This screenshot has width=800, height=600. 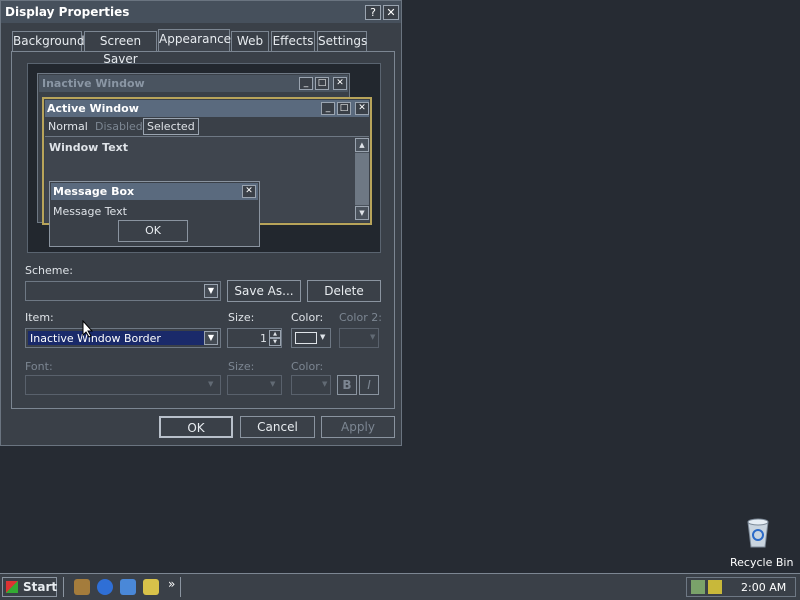 What do you see at coordinates (171, 584) in the screenshot?
I see `quick-launch-chevron: »` at bounding box center [171, 584].